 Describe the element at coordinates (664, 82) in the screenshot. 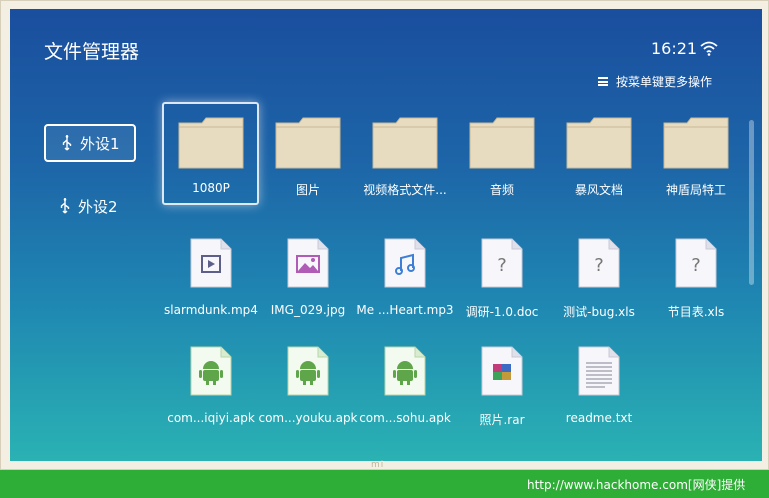

I see `menu-hint-text: 按菜单键更多操作` at that location.